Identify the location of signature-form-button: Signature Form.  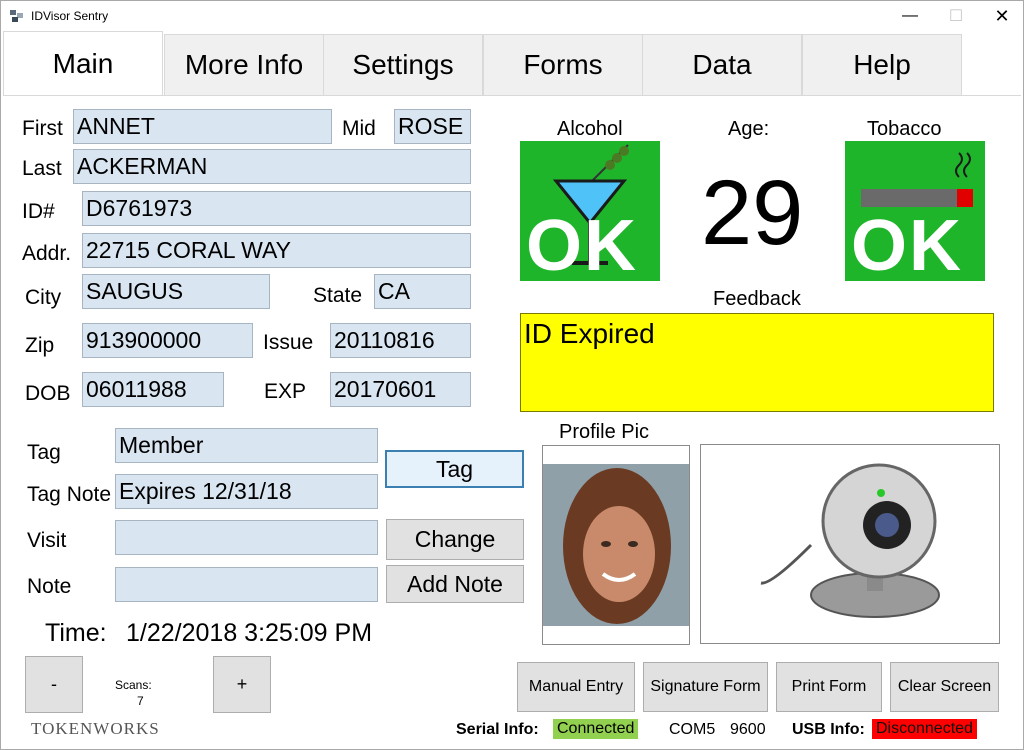
(705, 687).